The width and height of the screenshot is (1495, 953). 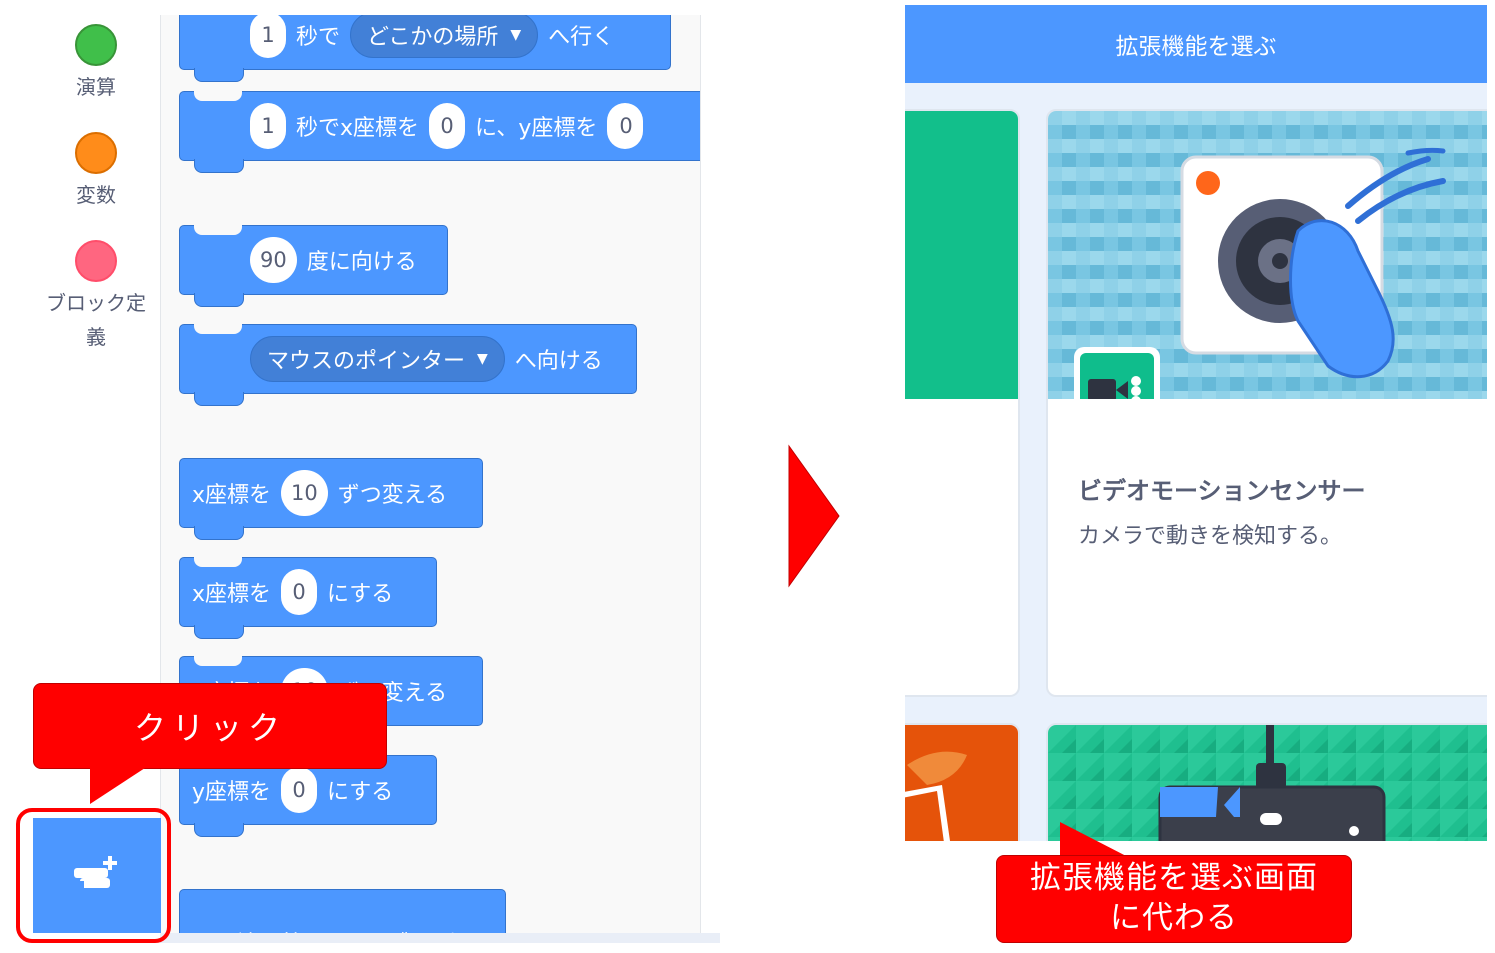 I want to click on point-towards-value: マウスのポインター, so click(x=366, y=361).